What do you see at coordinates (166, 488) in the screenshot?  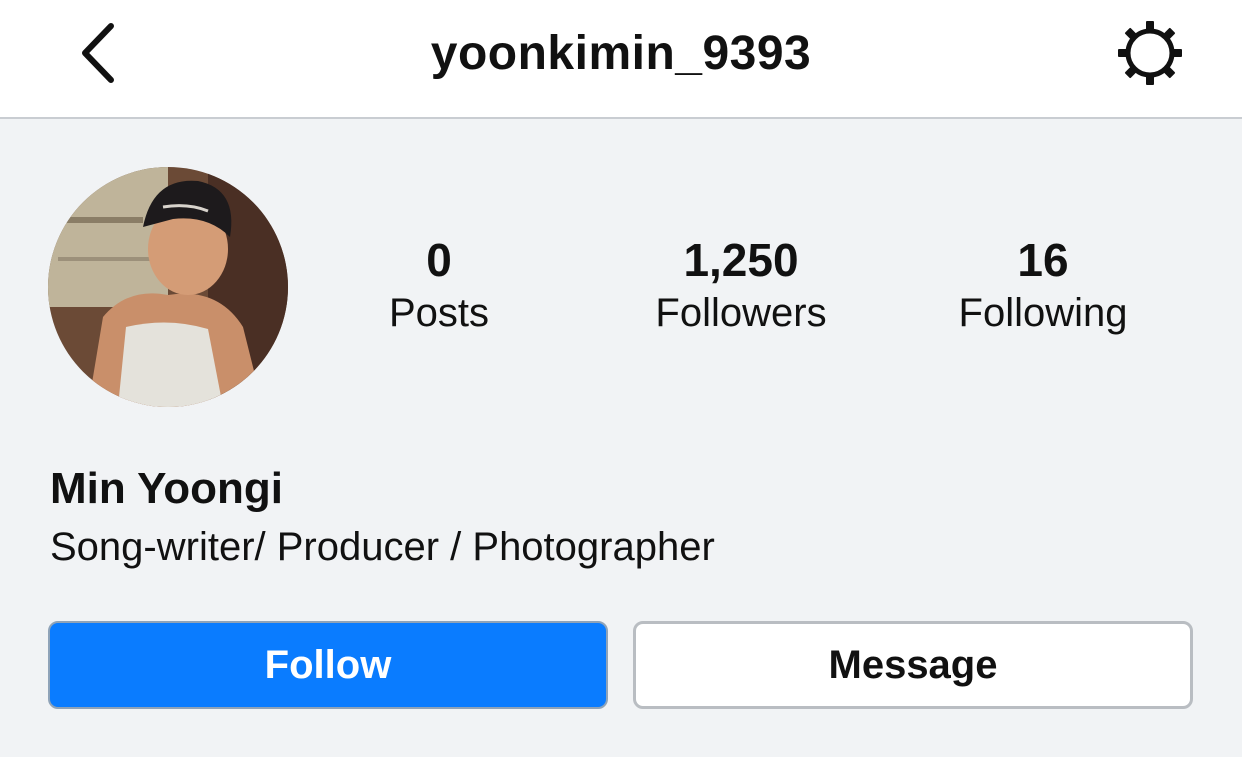 I see `profile-display-name: Min Yoongi` at bounding box center [166, 488].